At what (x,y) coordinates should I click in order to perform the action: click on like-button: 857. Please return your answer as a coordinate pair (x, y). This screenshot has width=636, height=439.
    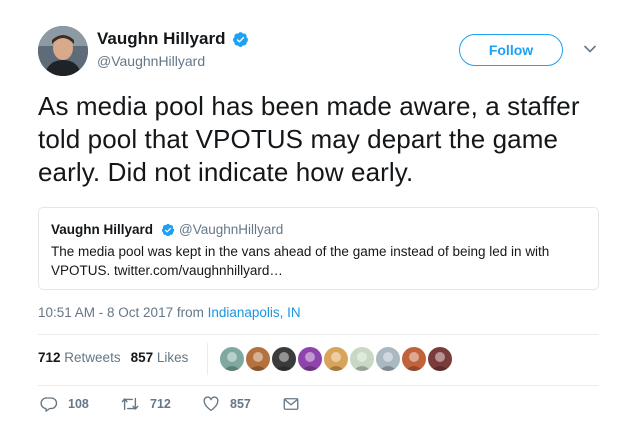
    Looking at the image, I should click on (226, 404).